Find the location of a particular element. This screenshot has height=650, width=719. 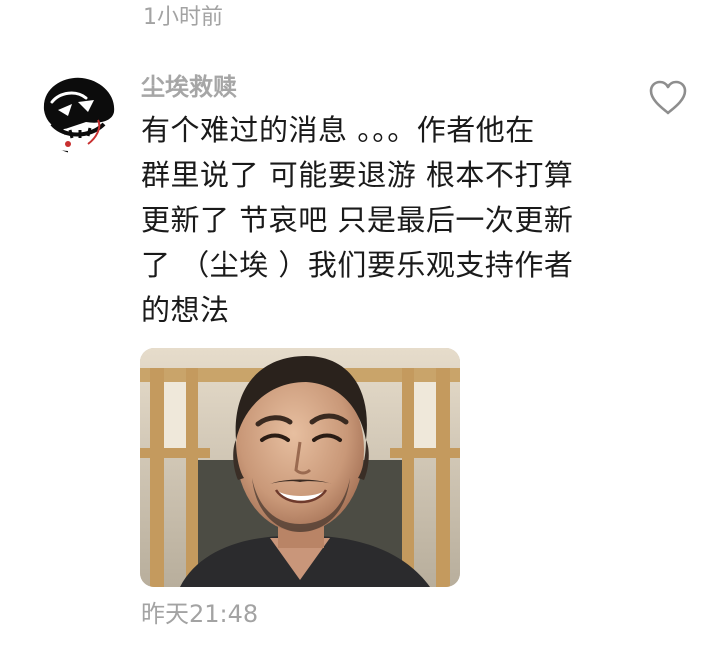

comment-username: 尘埃救赎 is located at coordinates (381, 87).